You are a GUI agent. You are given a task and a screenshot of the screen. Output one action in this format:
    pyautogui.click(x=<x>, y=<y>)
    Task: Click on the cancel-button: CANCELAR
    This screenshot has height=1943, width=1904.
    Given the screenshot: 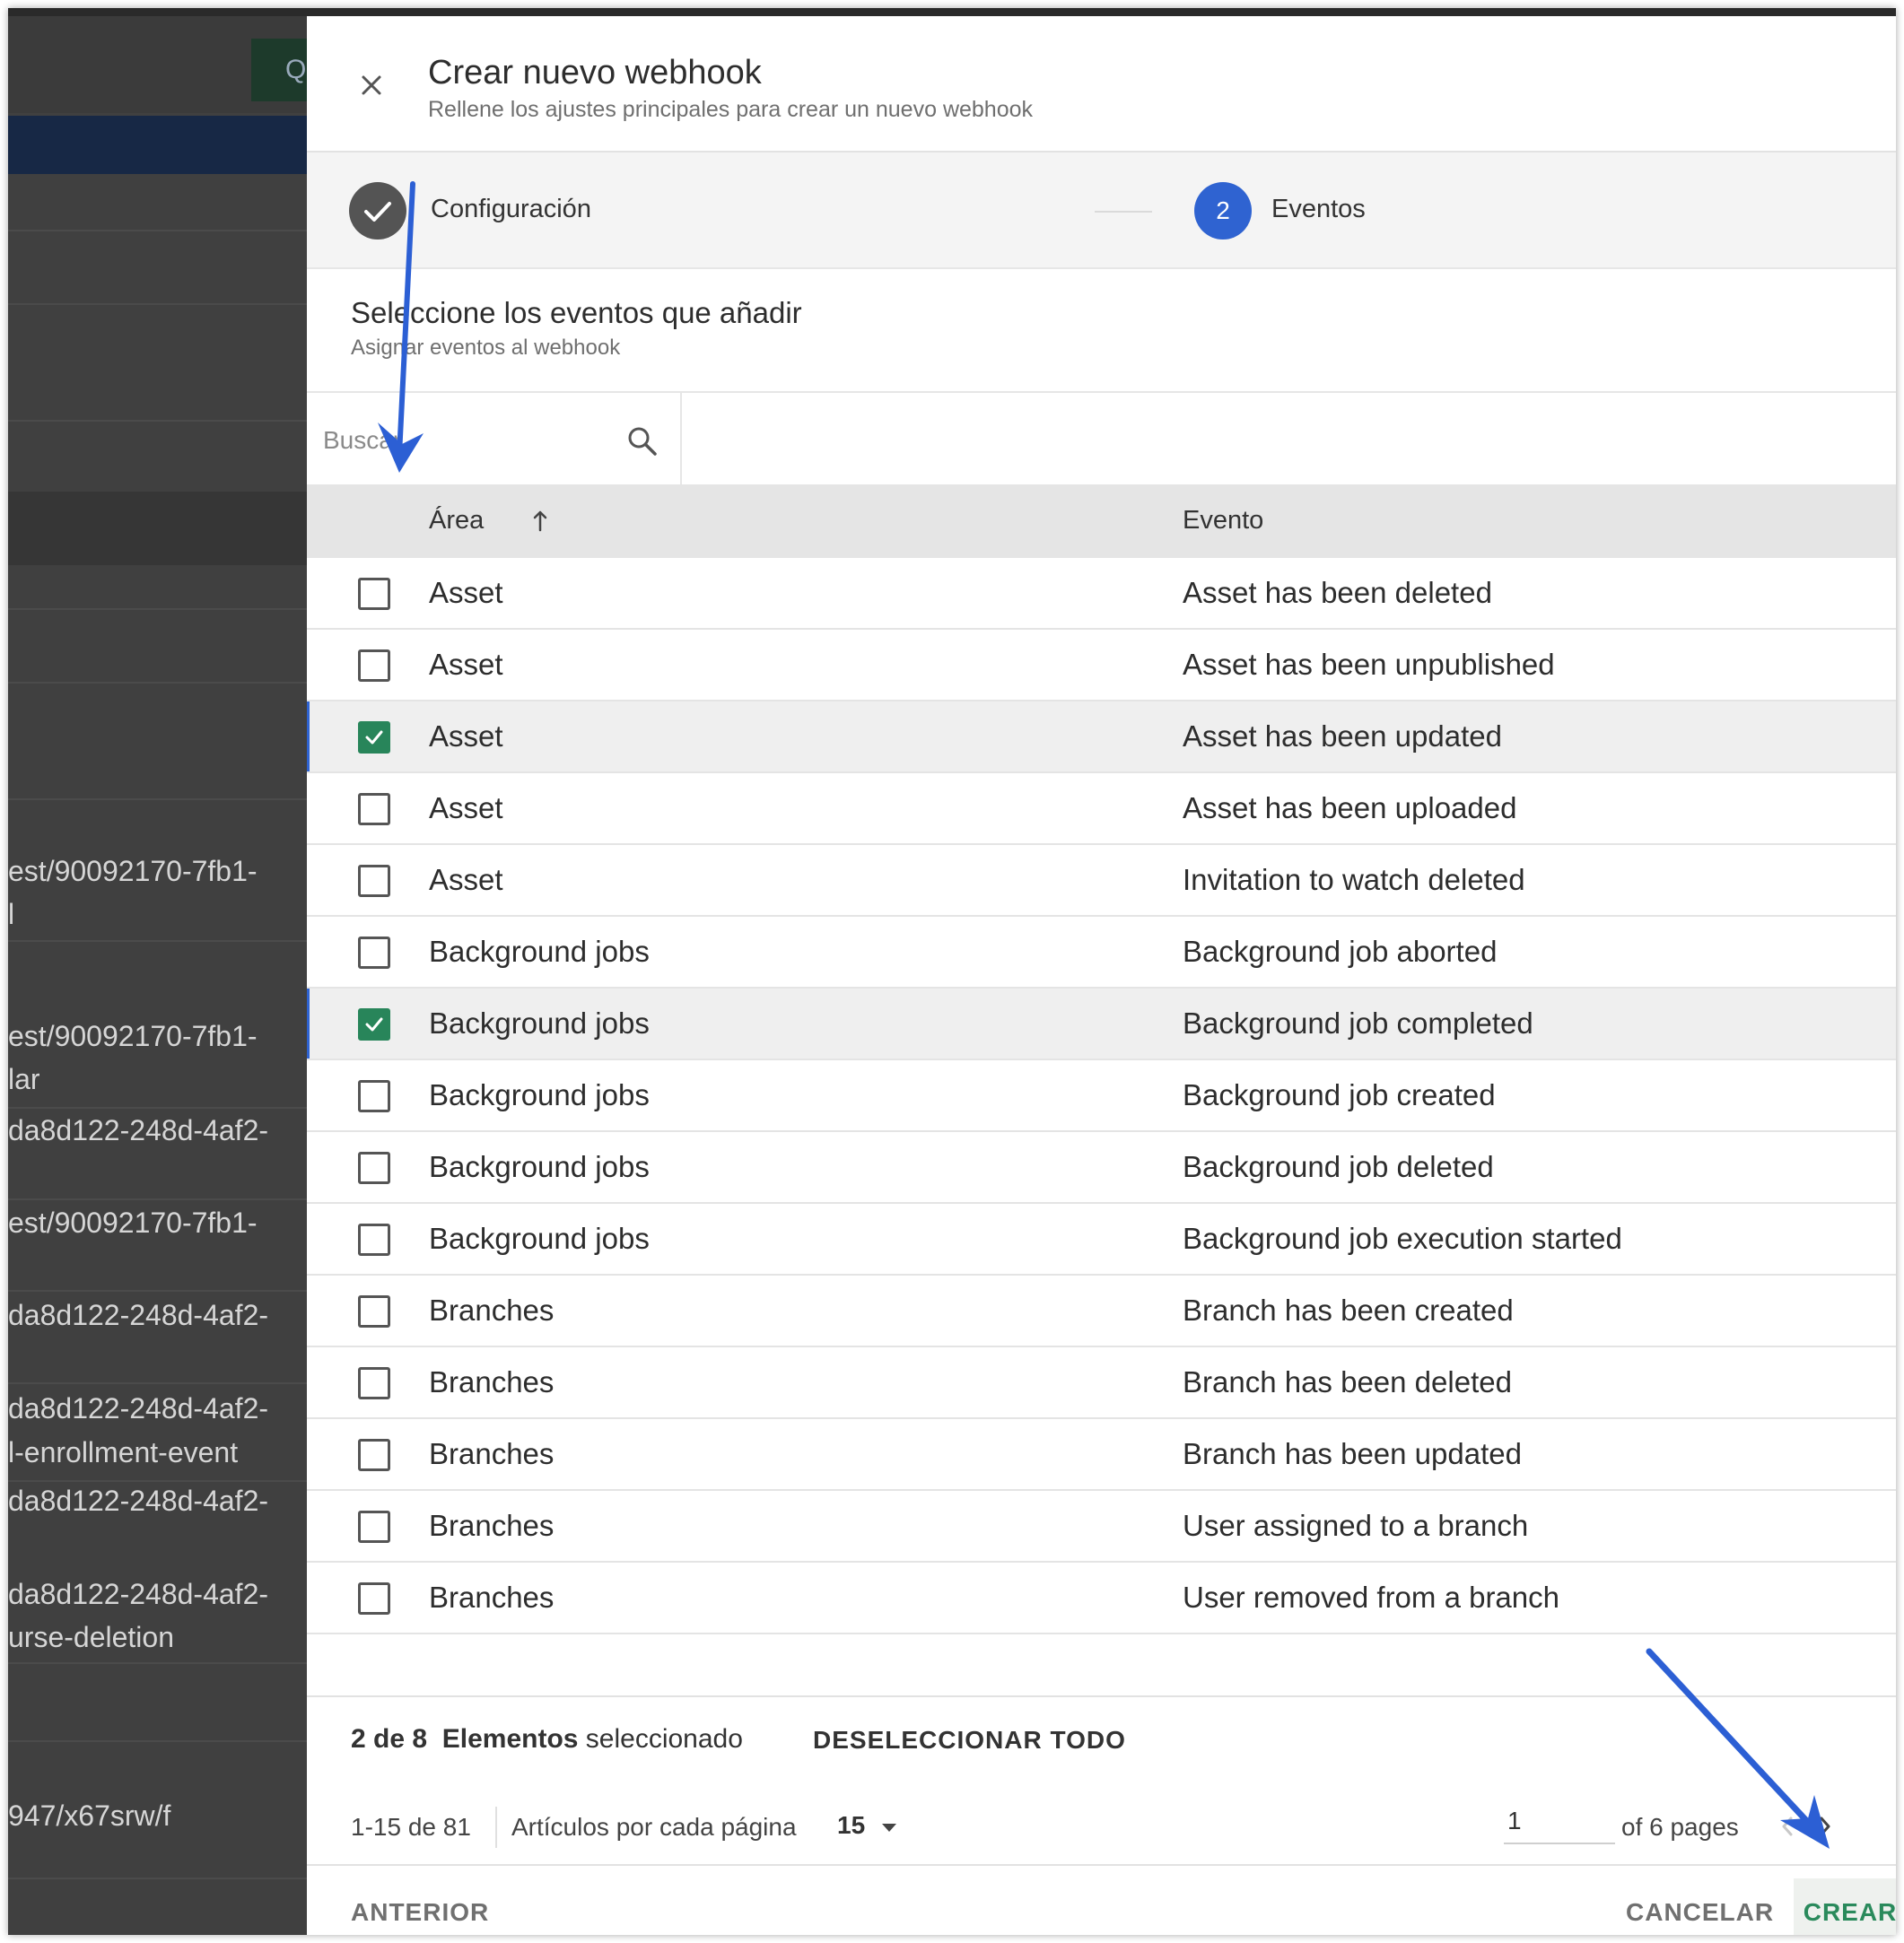 What is the action you would take?
    pyautogui.click(x=1700, y=1912)
    